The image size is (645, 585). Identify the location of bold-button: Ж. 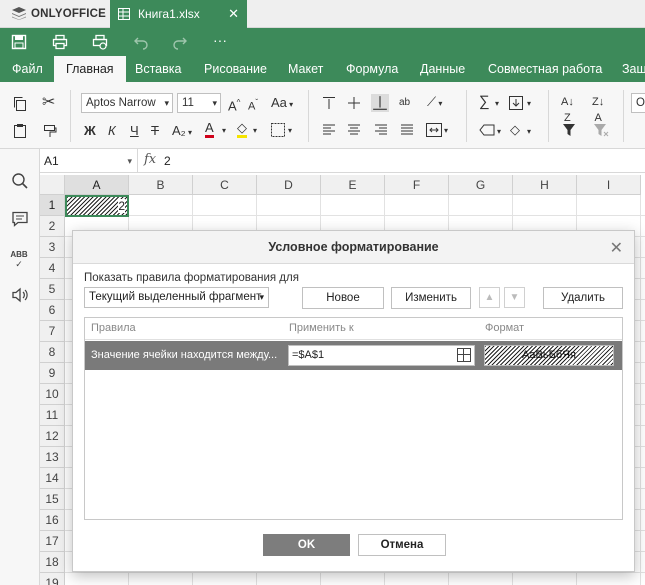
(90, 131).